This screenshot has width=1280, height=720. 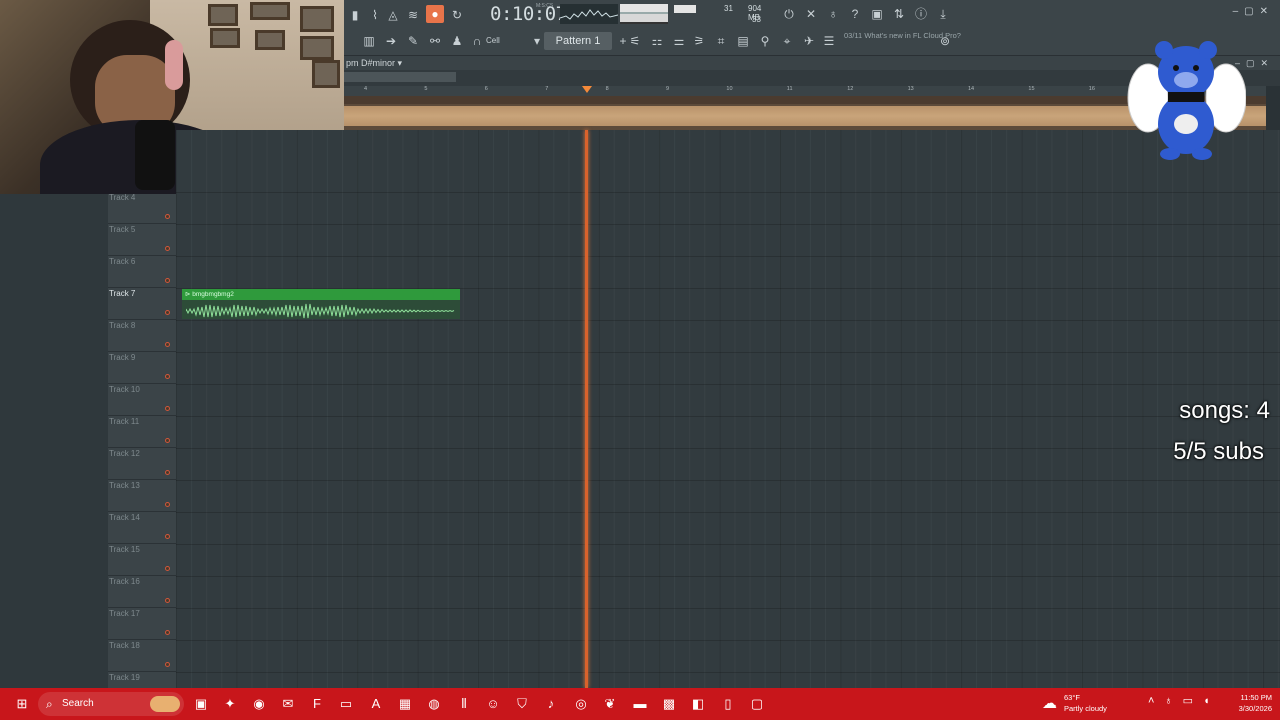 I want to click on taskbar-clock: 11:50 PM 3/30/2026, so click(x=1247, y=703).